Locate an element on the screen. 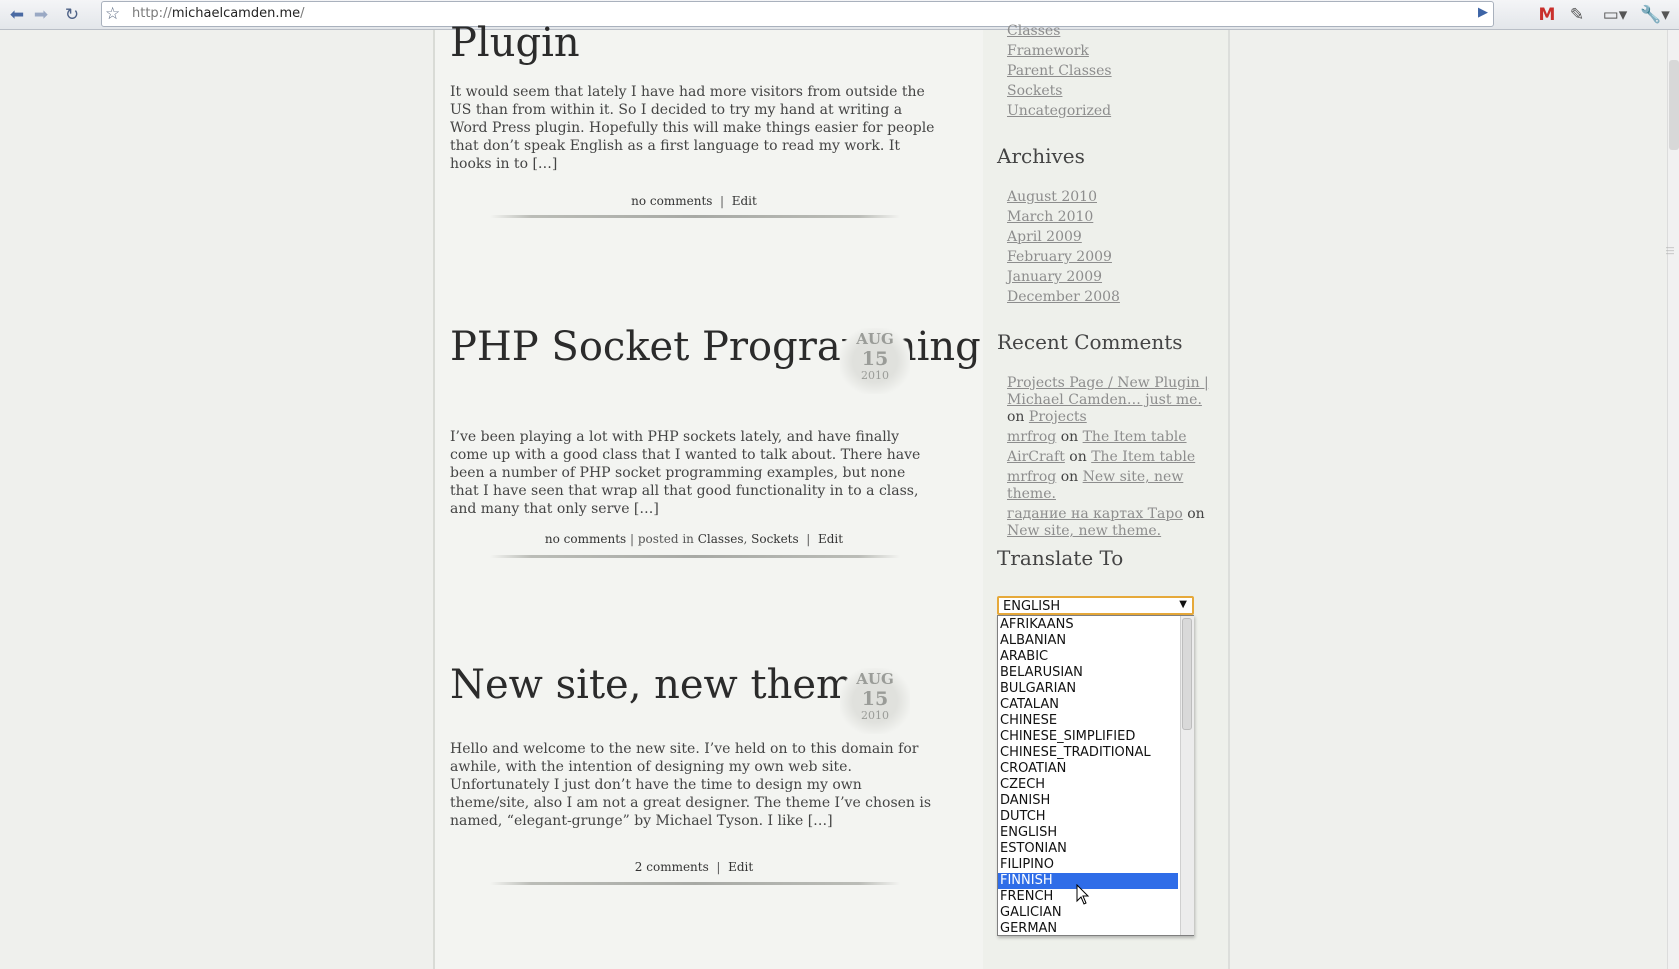 The image size is (1679, 969). wrench-menu-icon: 🔧▾ is located at coordinates (1655, 15).